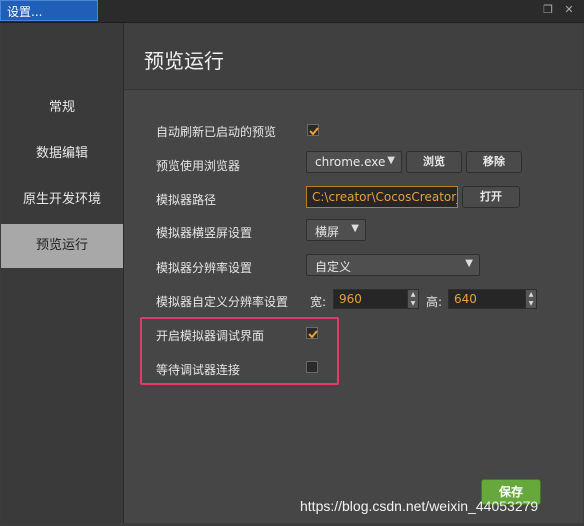  I want to click on resolution-select-value: 自定义, so click(333, 267).